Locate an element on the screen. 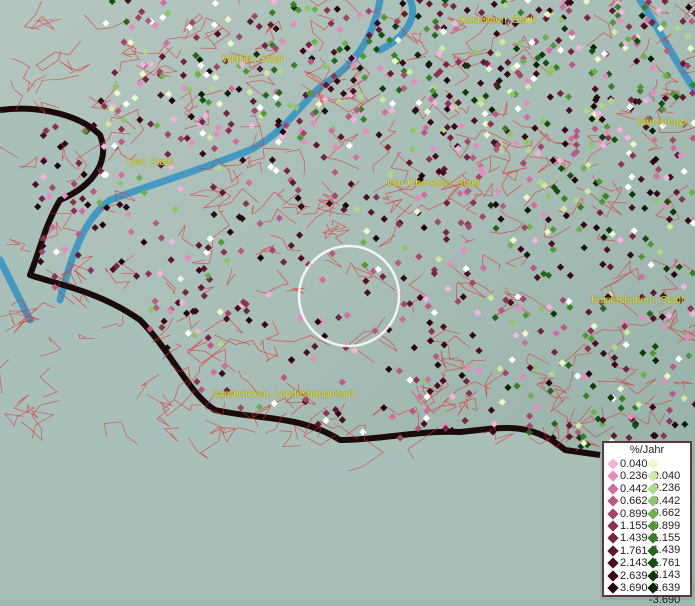  legend-label: 0.899 is located at coordinates (634, 514).